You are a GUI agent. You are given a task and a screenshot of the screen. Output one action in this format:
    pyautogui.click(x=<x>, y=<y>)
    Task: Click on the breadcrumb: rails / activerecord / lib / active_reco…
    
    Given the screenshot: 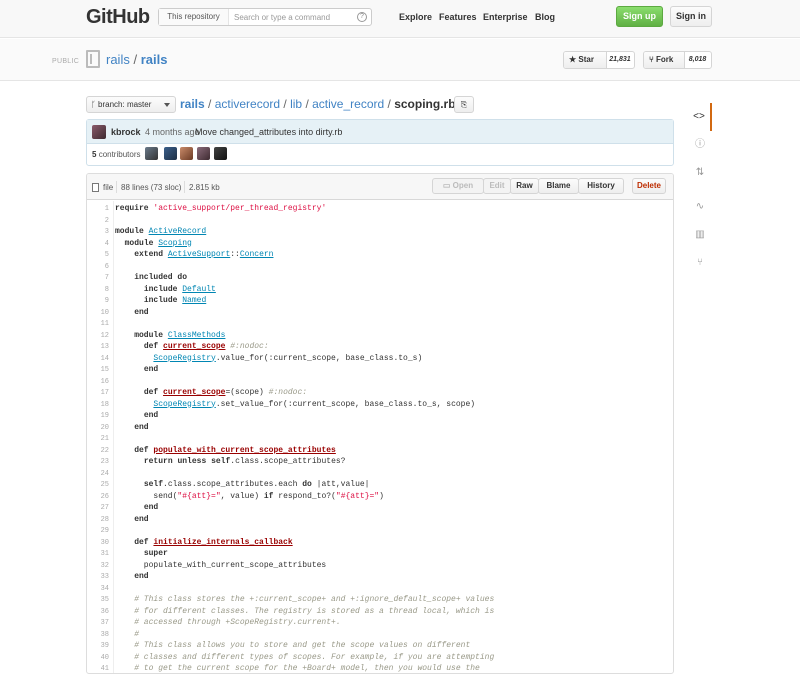 What is the action you would take?
    pyautogui.click(x=318, y=104)
    